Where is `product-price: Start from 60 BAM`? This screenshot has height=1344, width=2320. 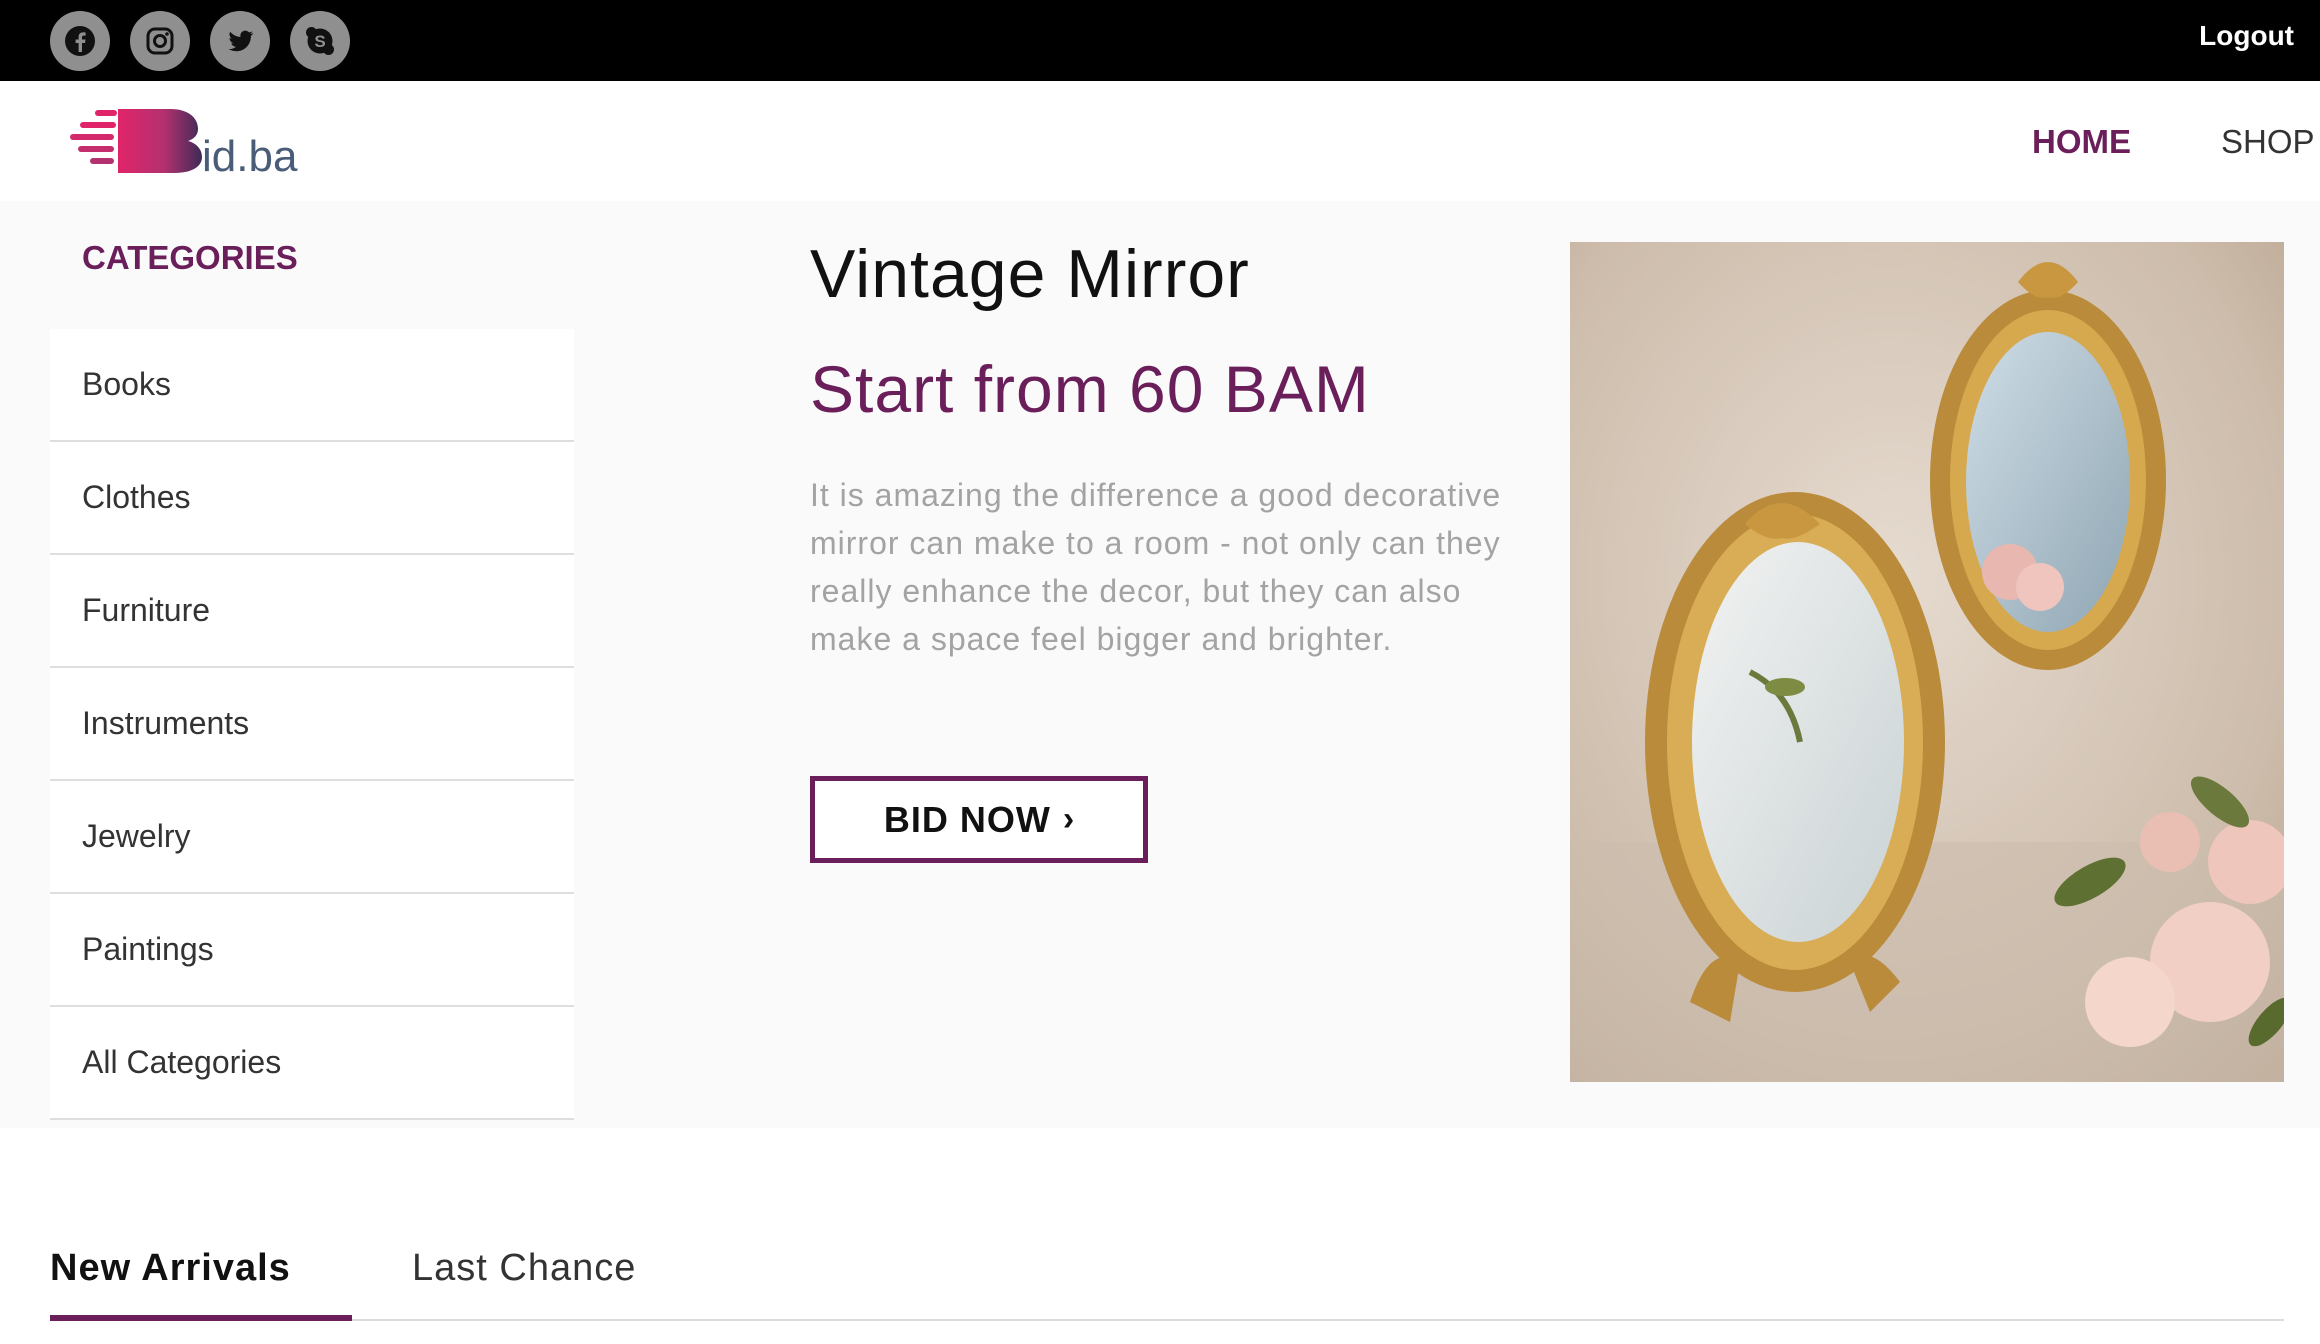
product-price: Start from 60 BAM is located at coordinates (1090, 389).